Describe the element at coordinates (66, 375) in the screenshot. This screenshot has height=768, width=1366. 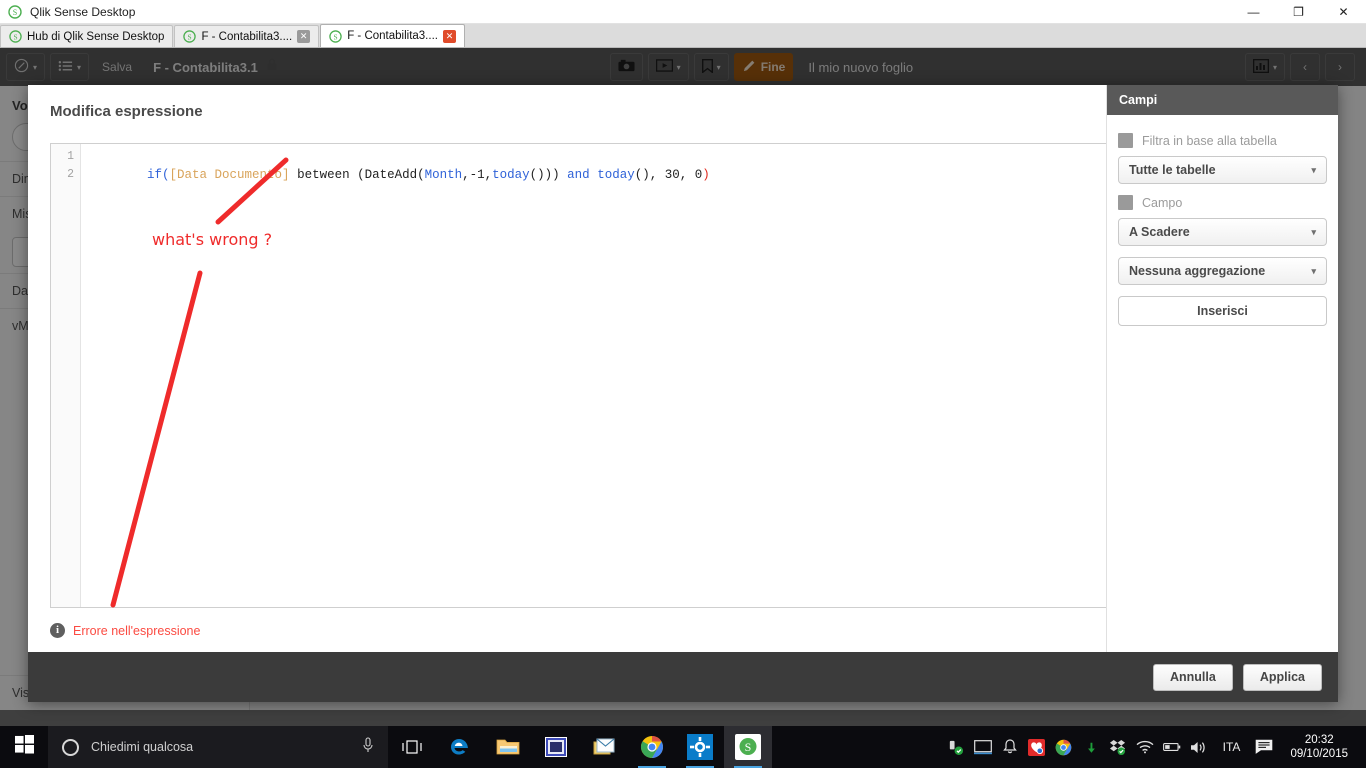
I see `line-number-gutter: 1 2` at that location.